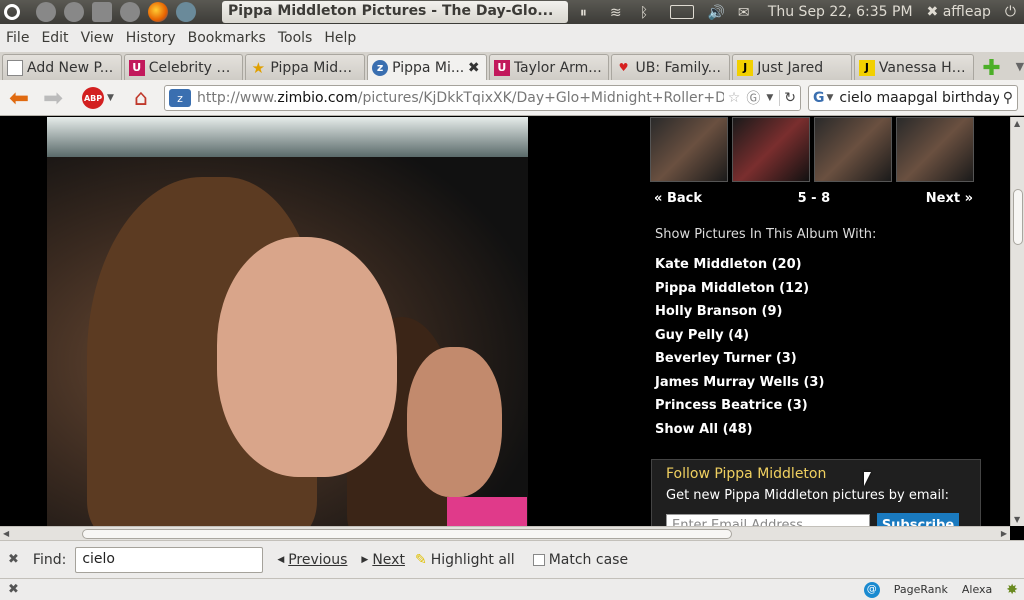 This screenshot has width=1024, height=600. What do you see at coordinates (6, 533) in the screenshot?
I see `scroll-left-icon: ◀` at bounding box center [6, 533].